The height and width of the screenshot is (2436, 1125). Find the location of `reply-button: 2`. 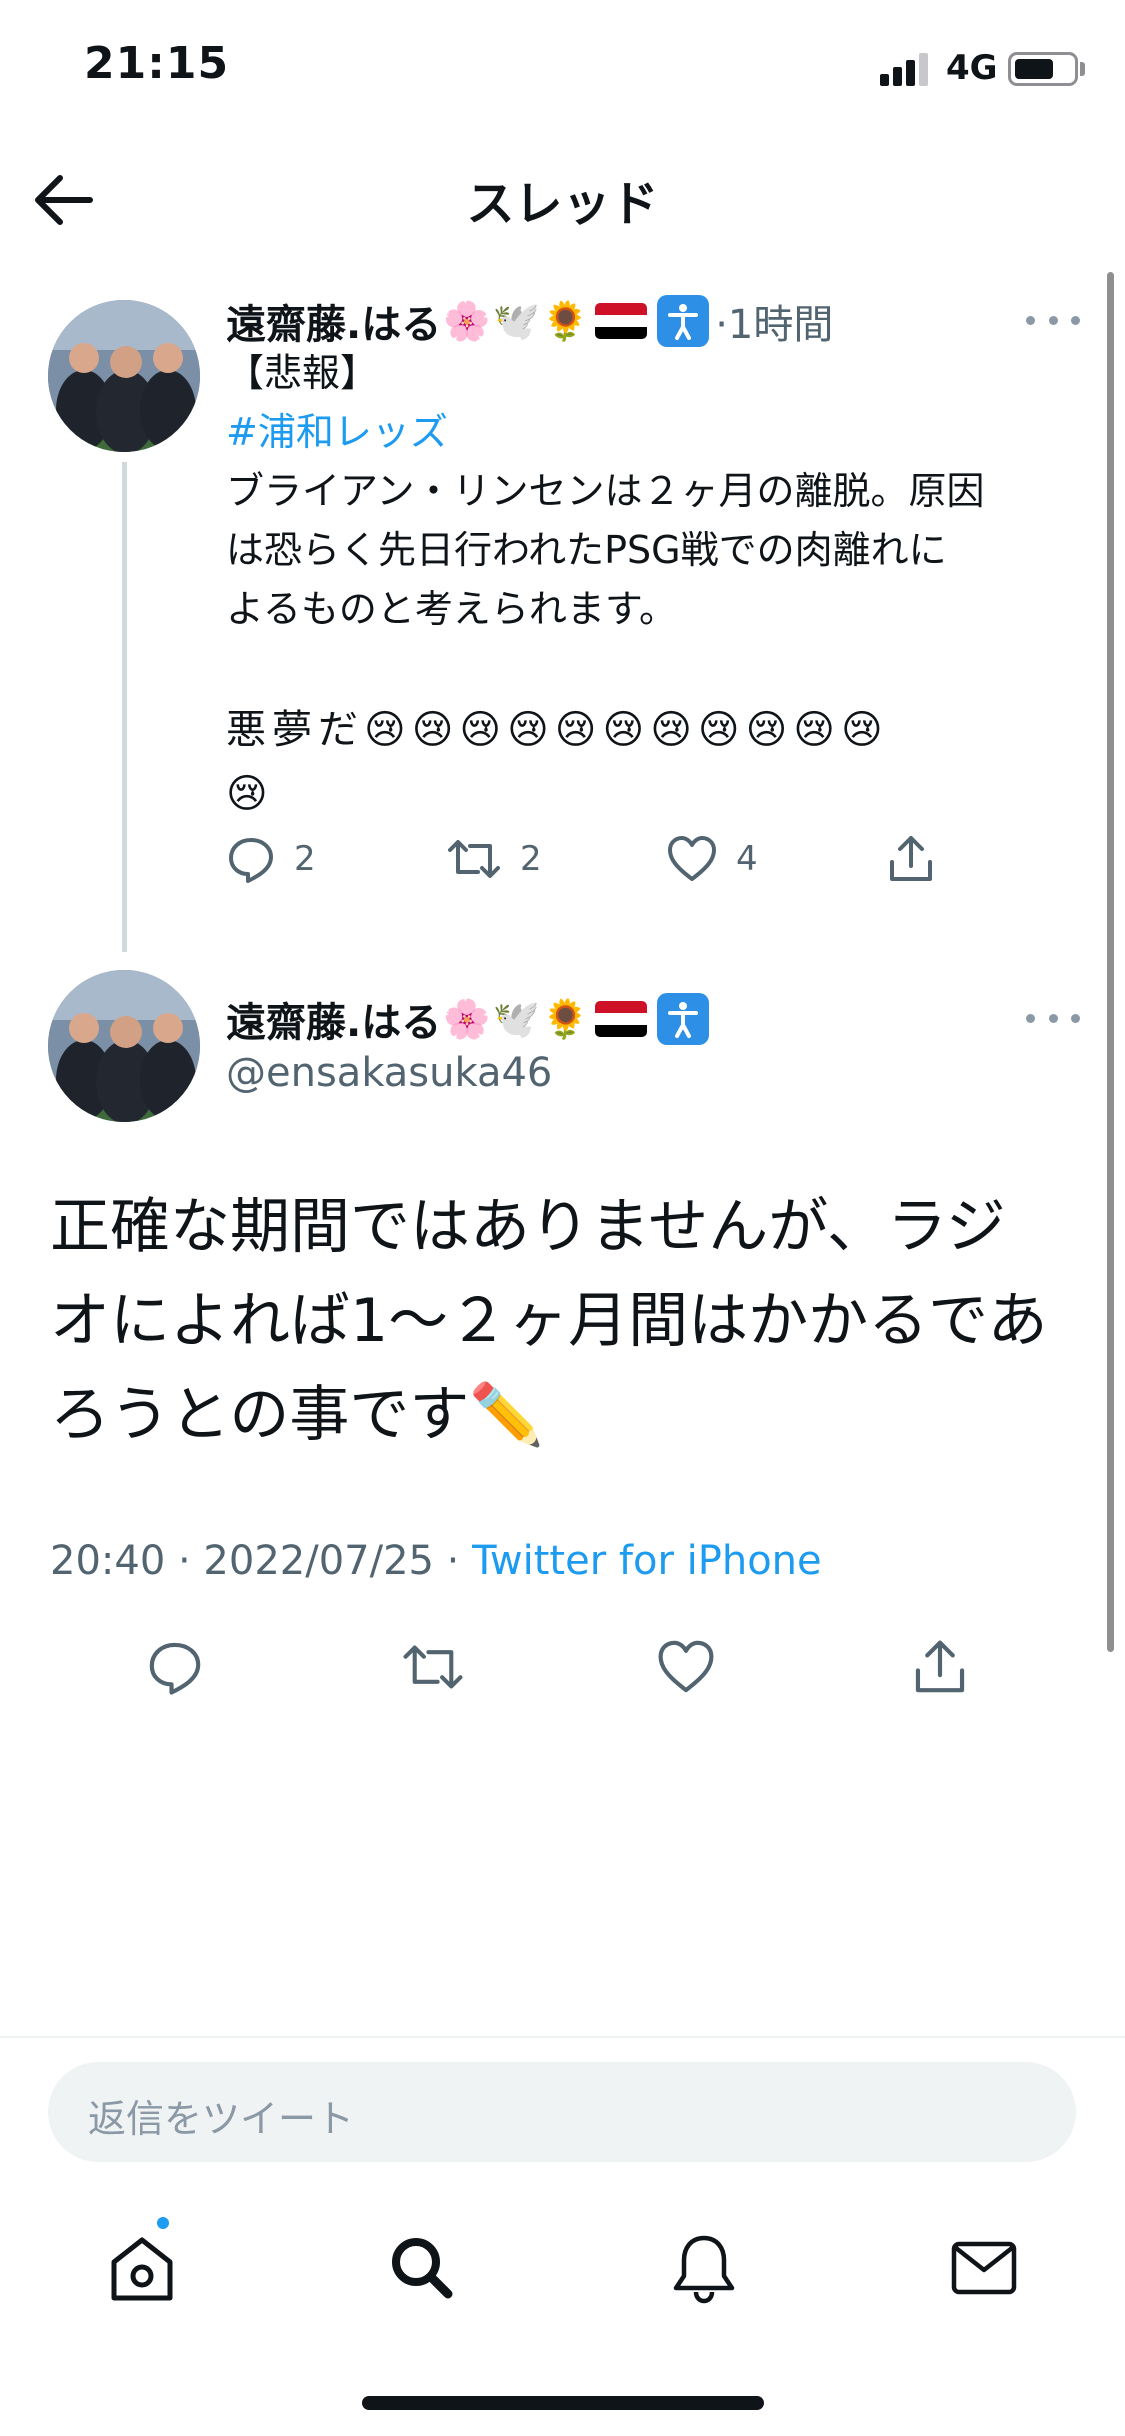

reply-button: 2 is located at coordinates (336, 859).